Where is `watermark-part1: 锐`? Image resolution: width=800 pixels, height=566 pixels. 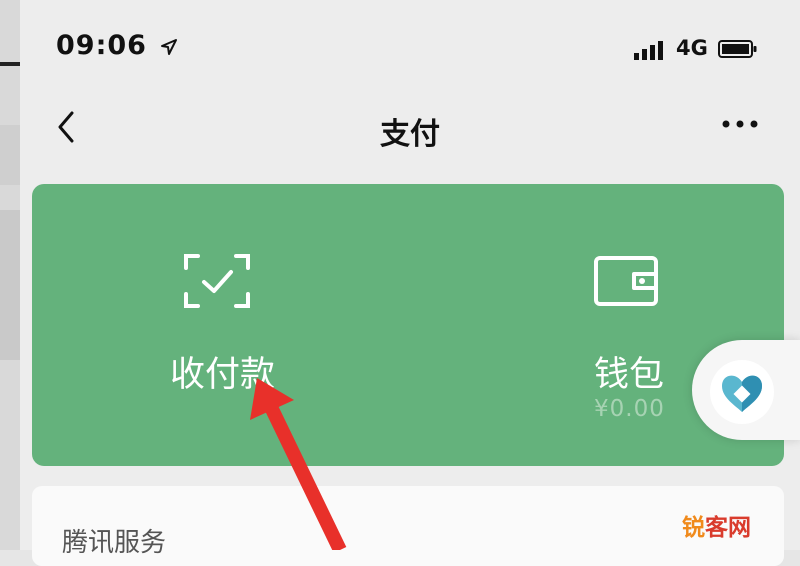 watermark-part1: 锐 is located at coordinates (693, 528).